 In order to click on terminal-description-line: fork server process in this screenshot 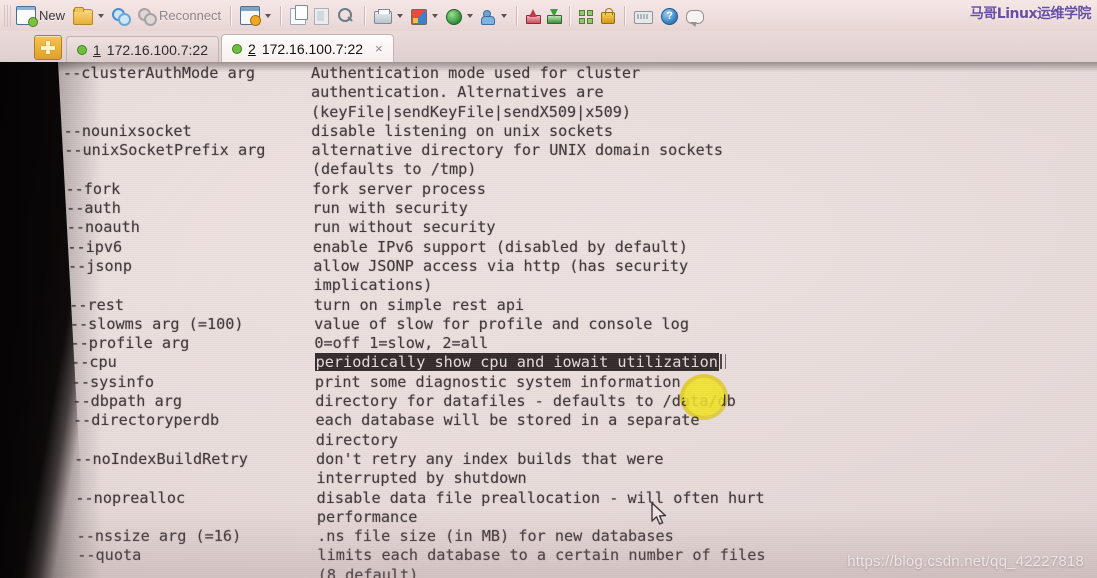, I will do `click(399, 188)`.